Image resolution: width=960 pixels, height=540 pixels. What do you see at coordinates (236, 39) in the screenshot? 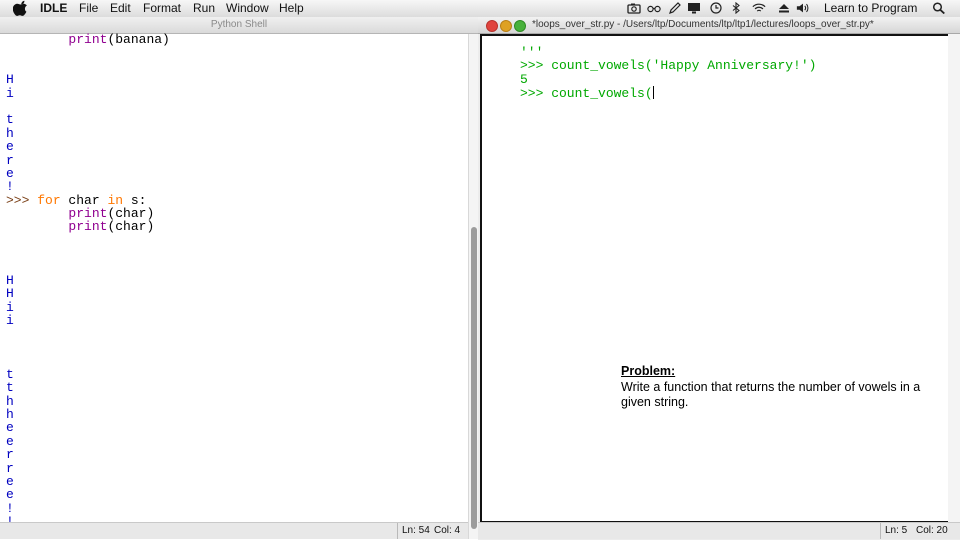
I see `code-line: print(banana)` at bounding box center [236, 39].